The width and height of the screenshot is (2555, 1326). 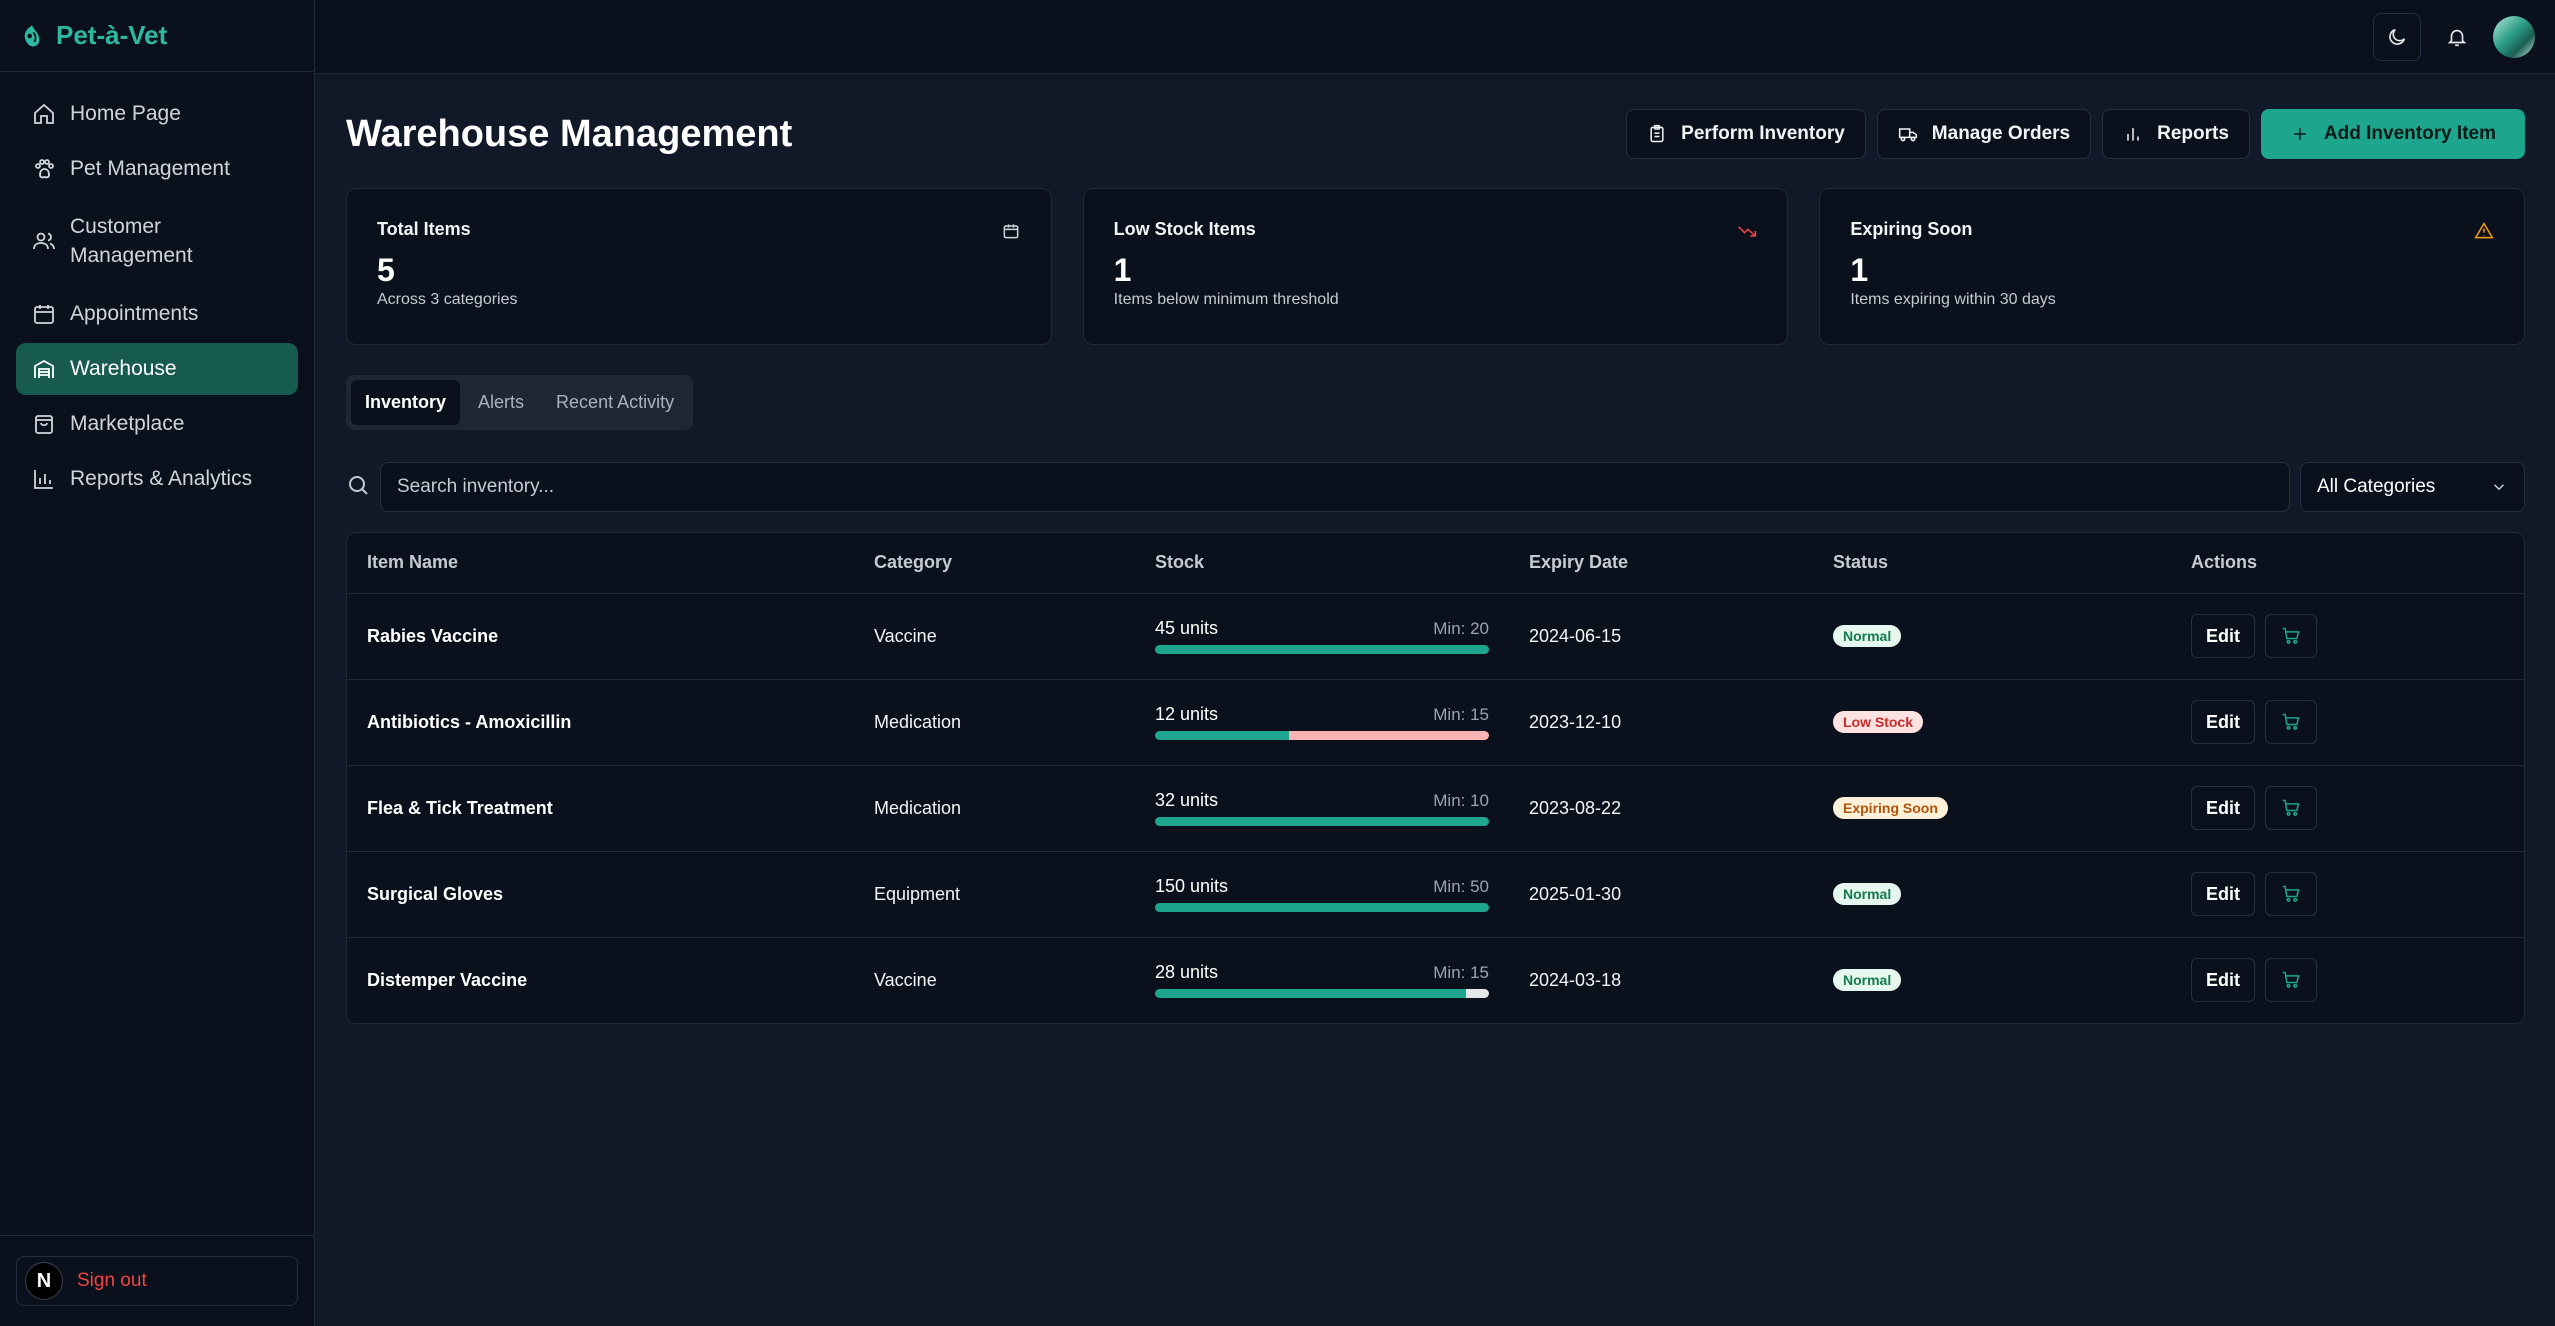 What do you see at coordinates (2457, 37) in the screenshot?
I see `notifications-button` at bounding box center [2457, 37].